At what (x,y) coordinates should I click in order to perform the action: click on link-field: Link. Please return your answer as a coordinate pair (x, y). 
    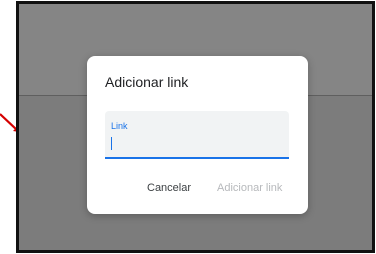
    Looking at the image, I should click on (197, 135).